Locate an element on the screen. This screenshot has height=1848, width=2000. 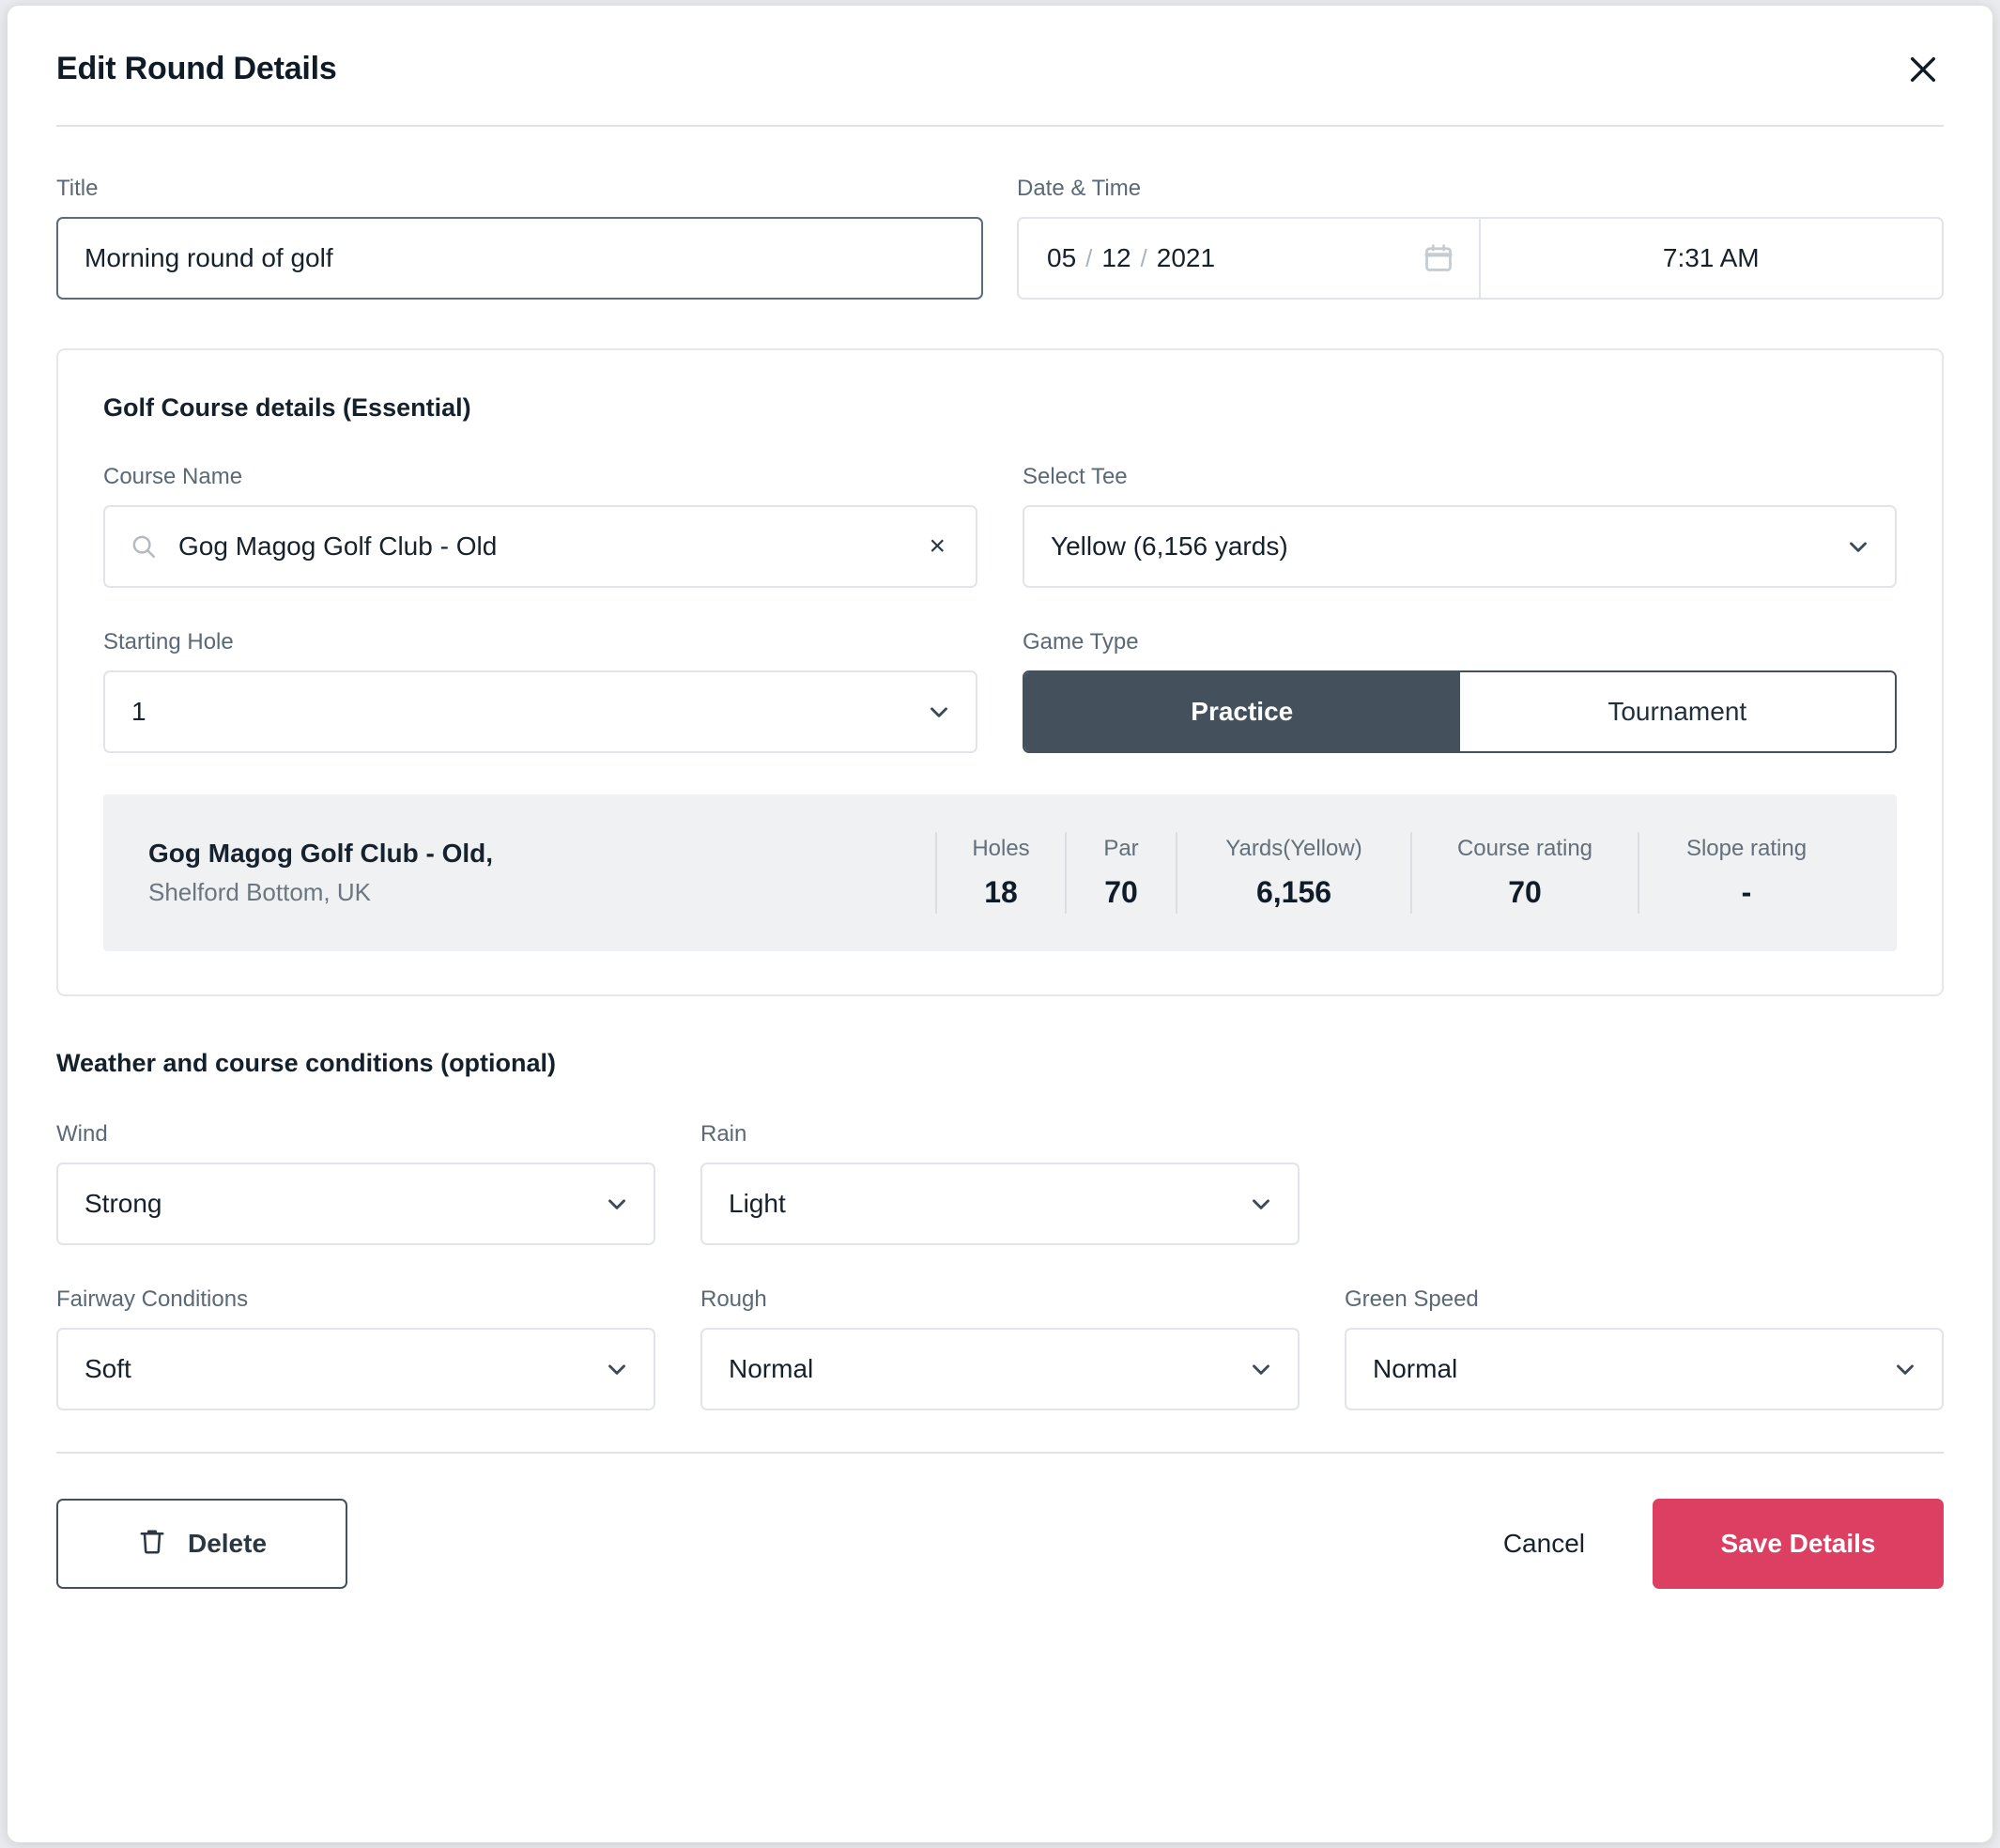
stat-slope-rating: Slope rating - is located at coordinates (1746, 873).